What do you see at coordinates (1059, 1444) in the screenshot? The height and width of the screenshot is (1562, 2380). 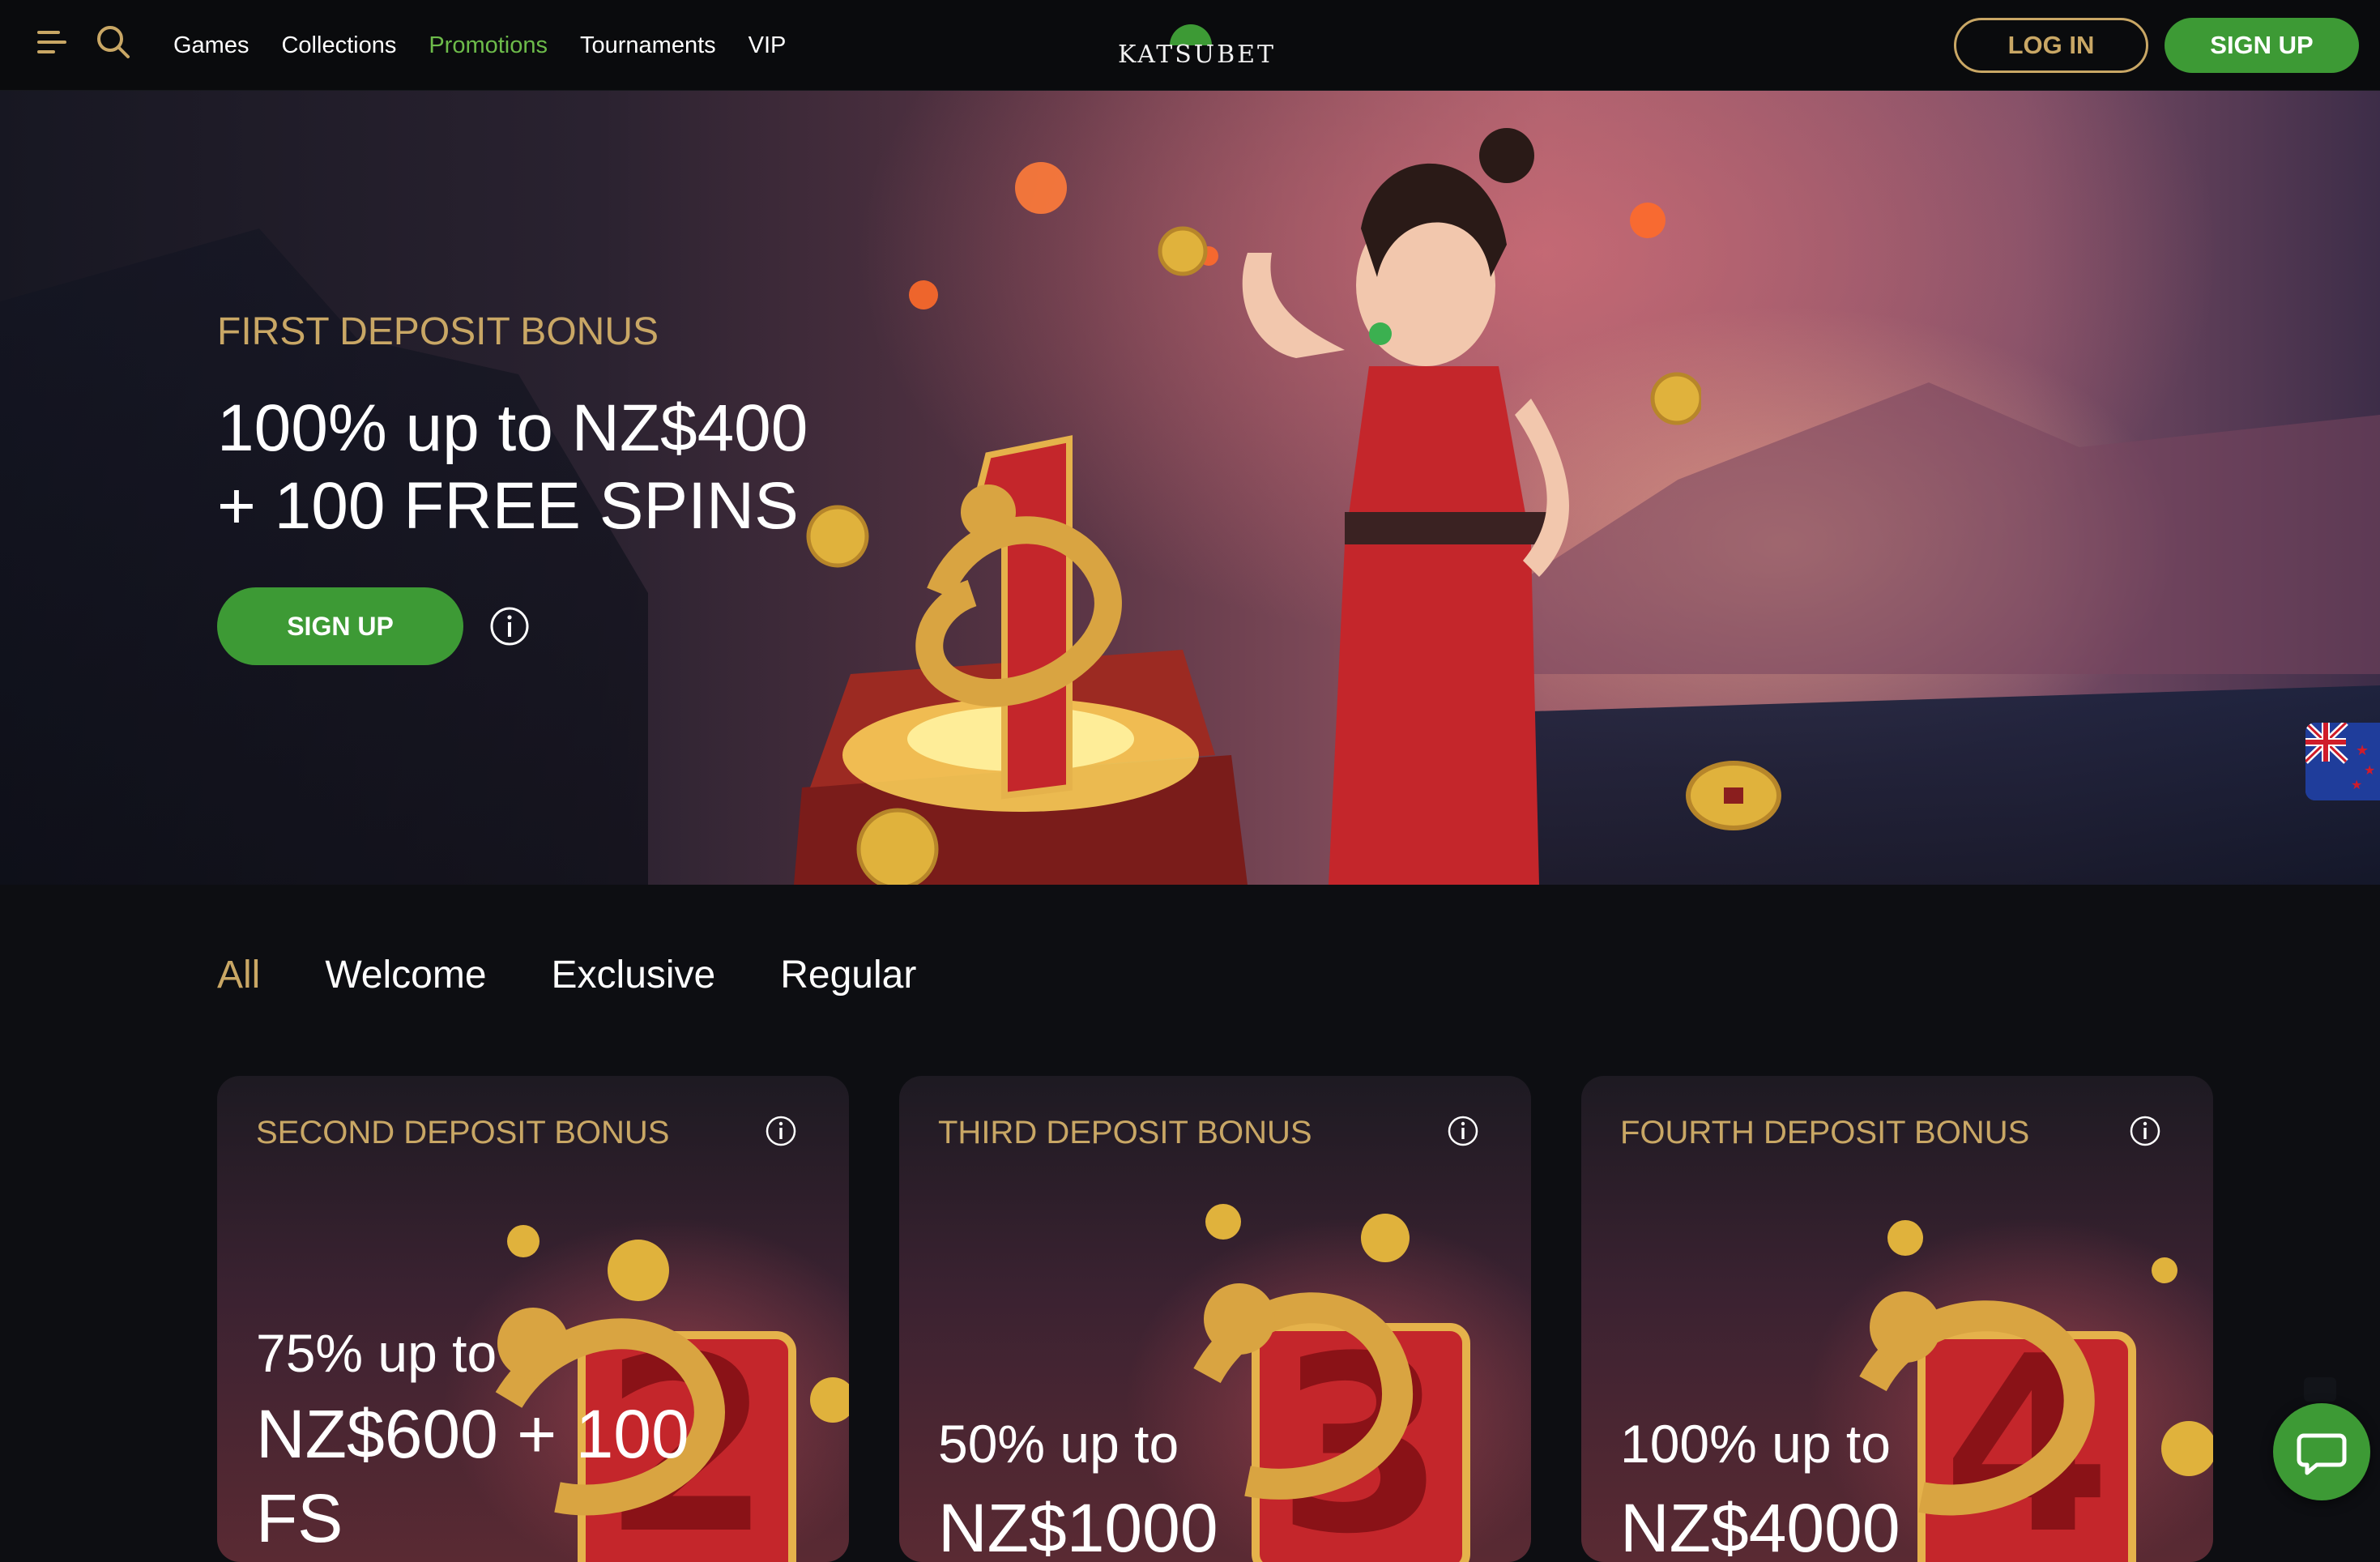 I see `card-title-line-1: 50% up to` at bounding box center [1059, 1444].